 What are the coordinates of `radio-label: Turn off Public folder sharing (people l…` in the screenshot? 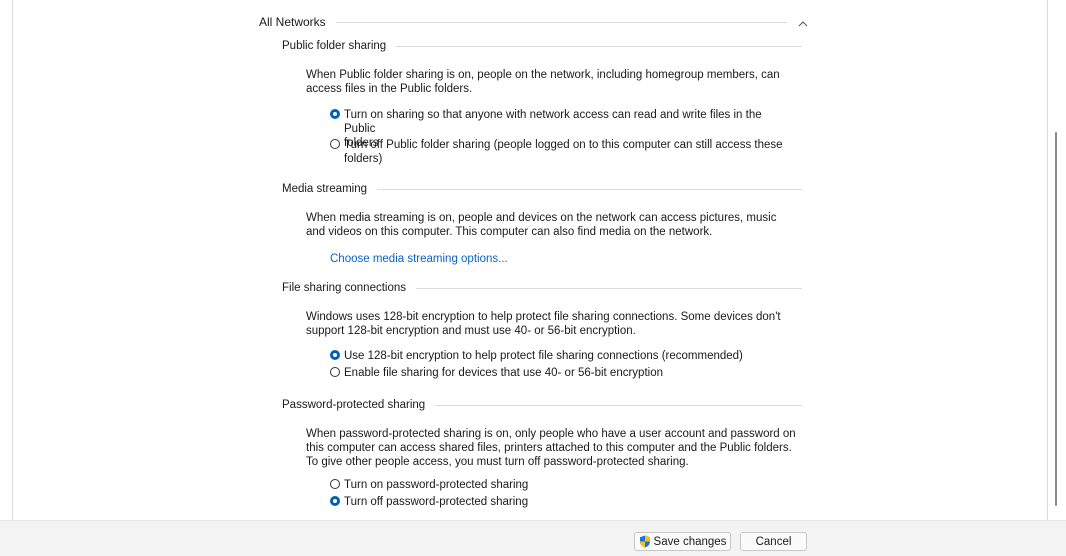 It's located at (563, 152).